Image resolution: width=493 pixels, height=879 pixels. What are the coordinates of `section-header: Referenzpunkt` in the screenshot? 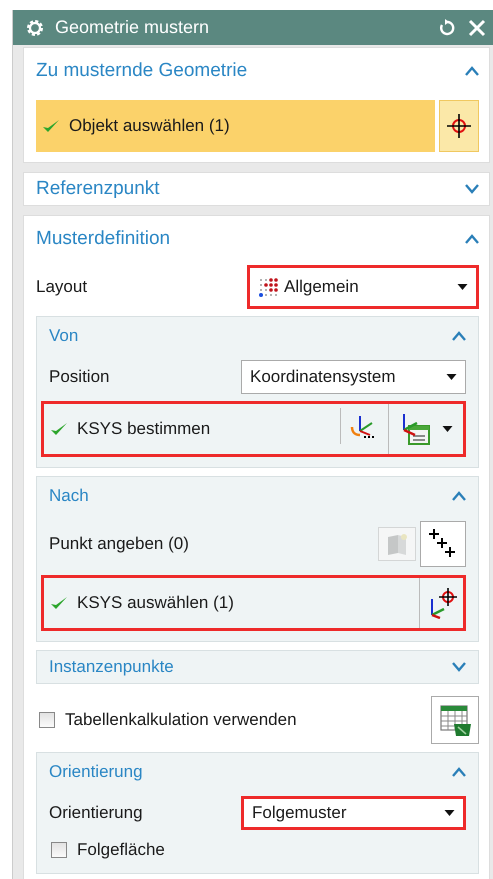 It's located at (257, 189).